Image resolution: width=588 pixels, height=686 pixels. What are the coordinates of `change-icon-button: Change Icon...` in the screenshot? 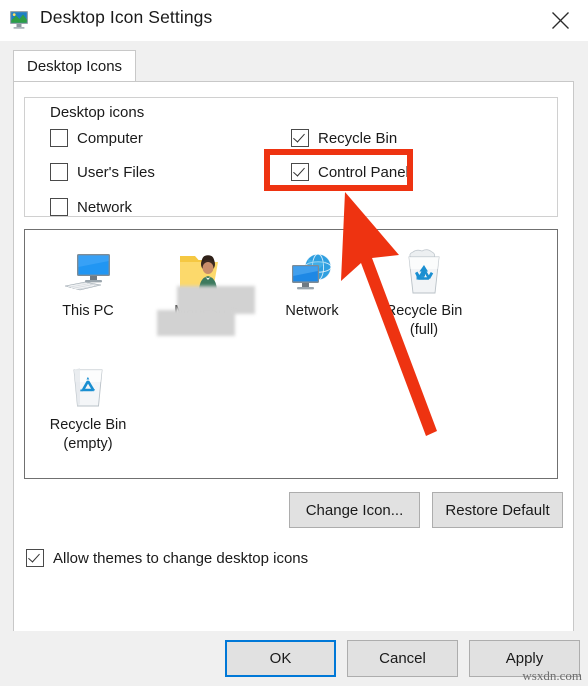 It's located at (354, 510).